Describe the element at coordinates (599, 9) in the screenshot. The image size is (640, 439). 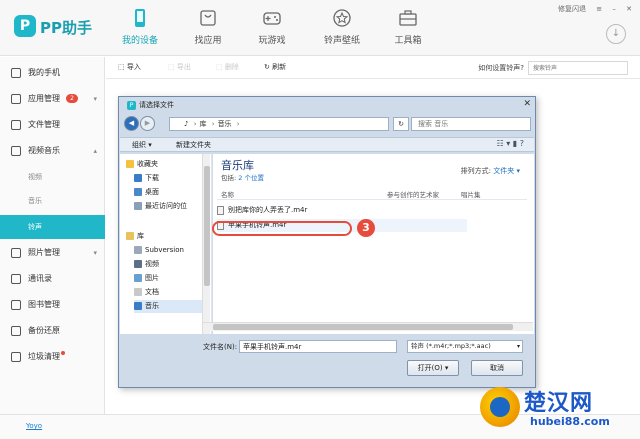
I see `menu-icon: ≡` at that location.